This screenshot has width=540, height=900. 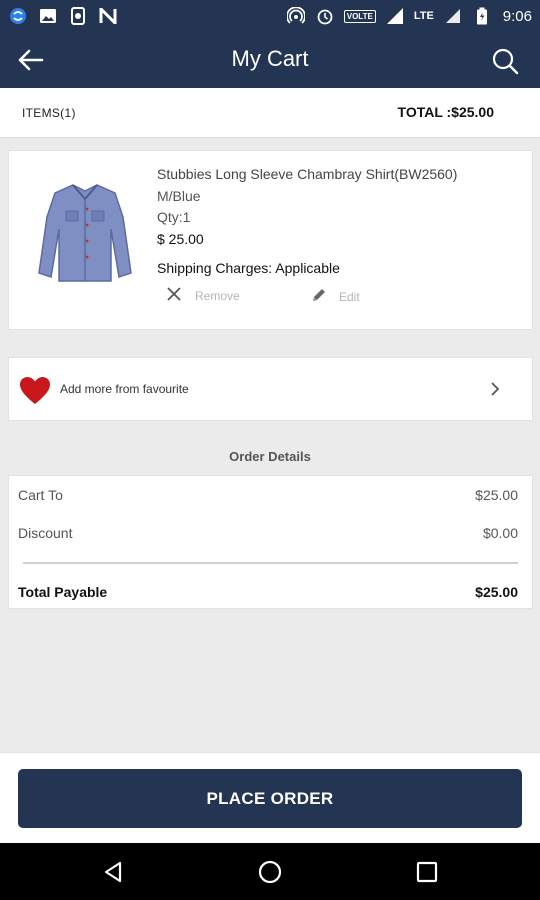 I want to click on pencil-icon, so click(x=319, y=296).